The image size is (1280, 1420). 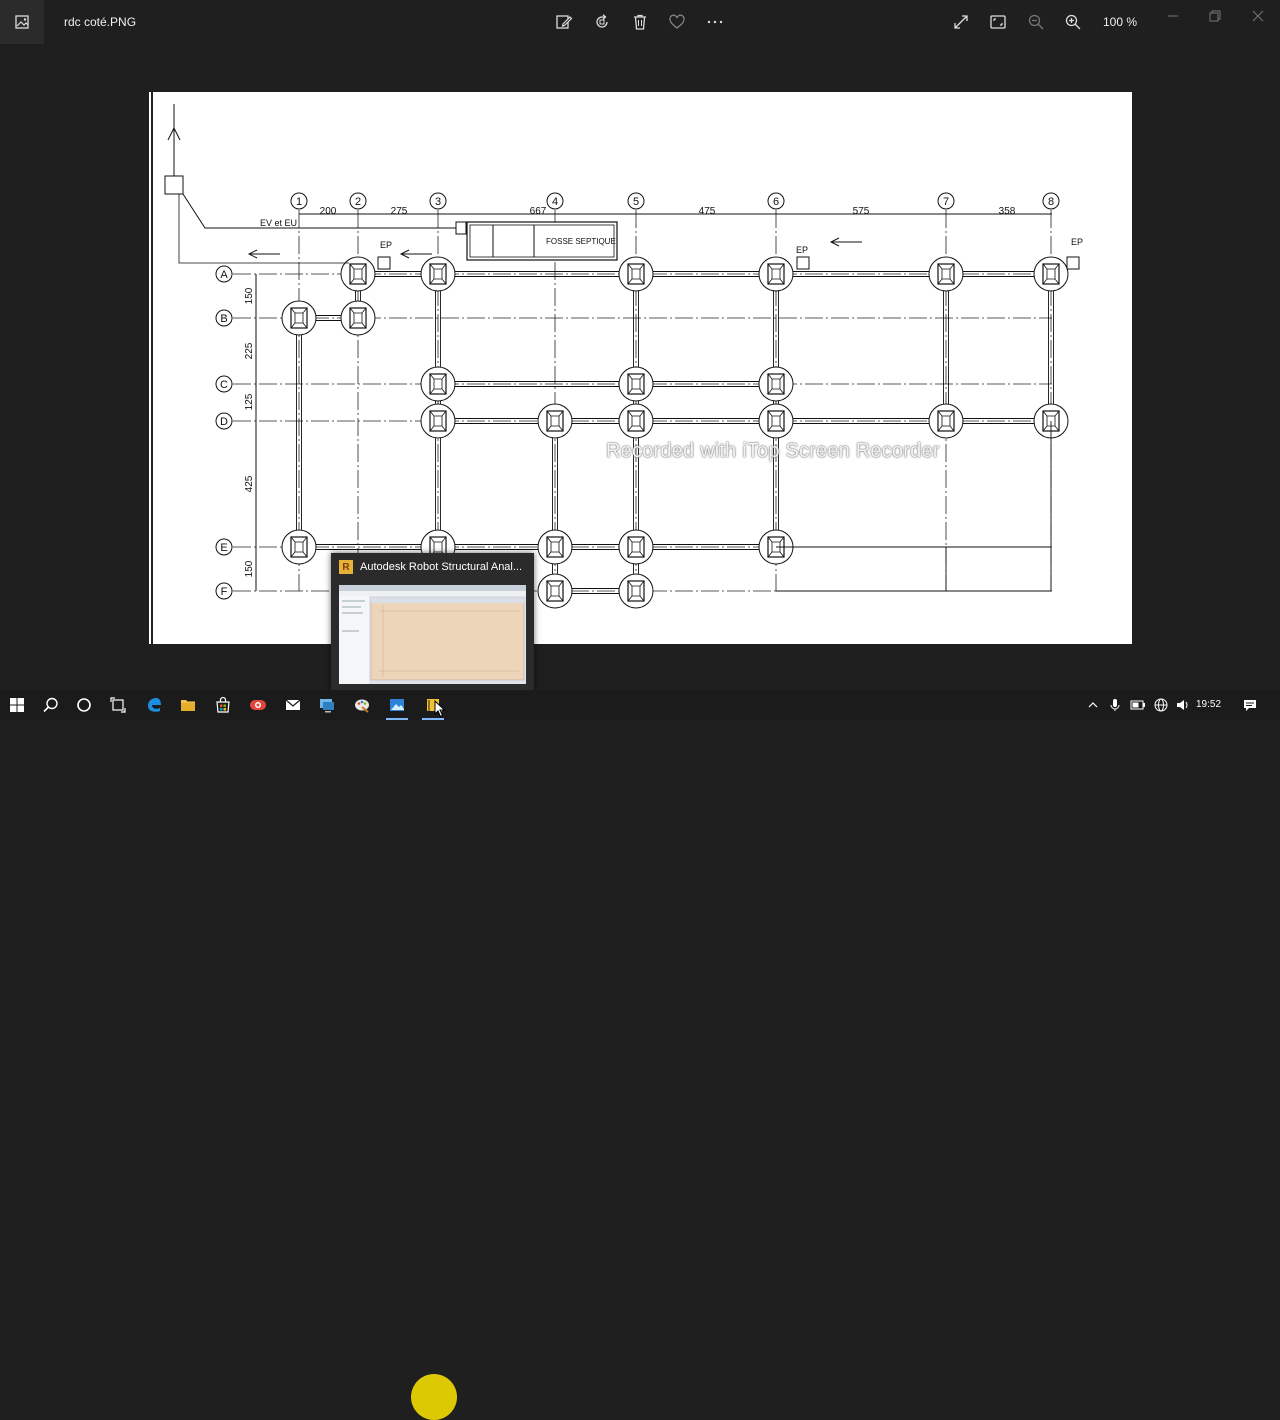 I want to click on row-label: A, so click(x=224, y=275).